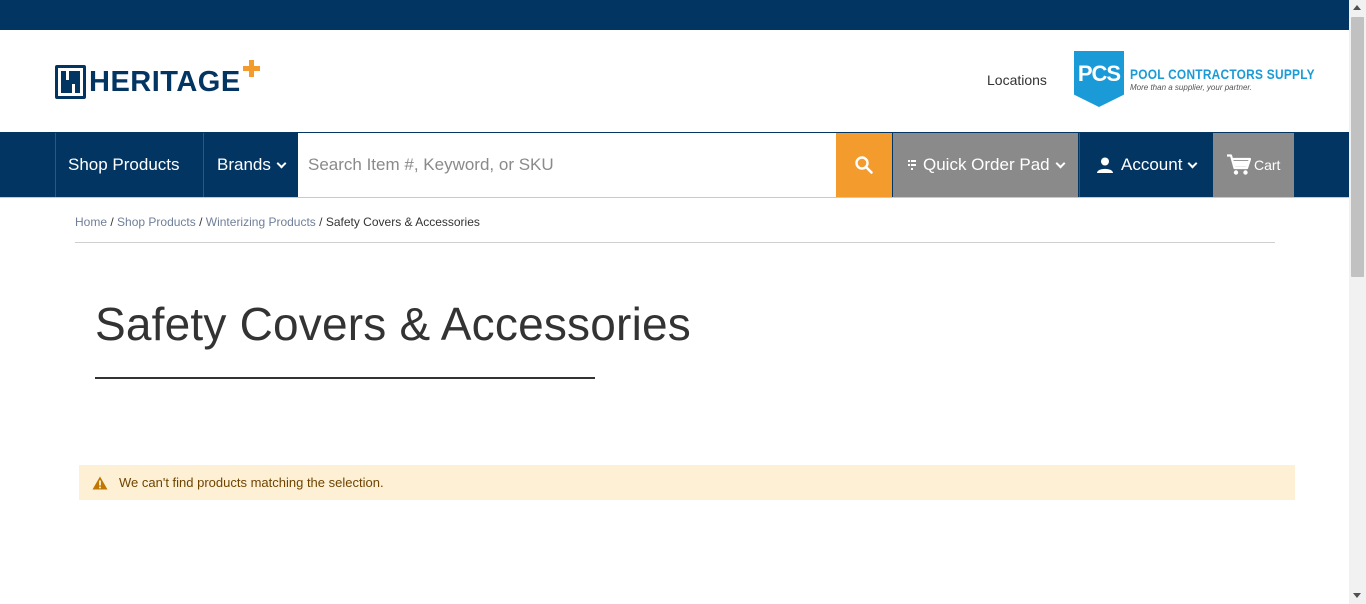 This screenshot has width=1366, height=604. I want to click on pcs-name: POOL CONTRACTORS SUPPLY, so click(1222, 74).